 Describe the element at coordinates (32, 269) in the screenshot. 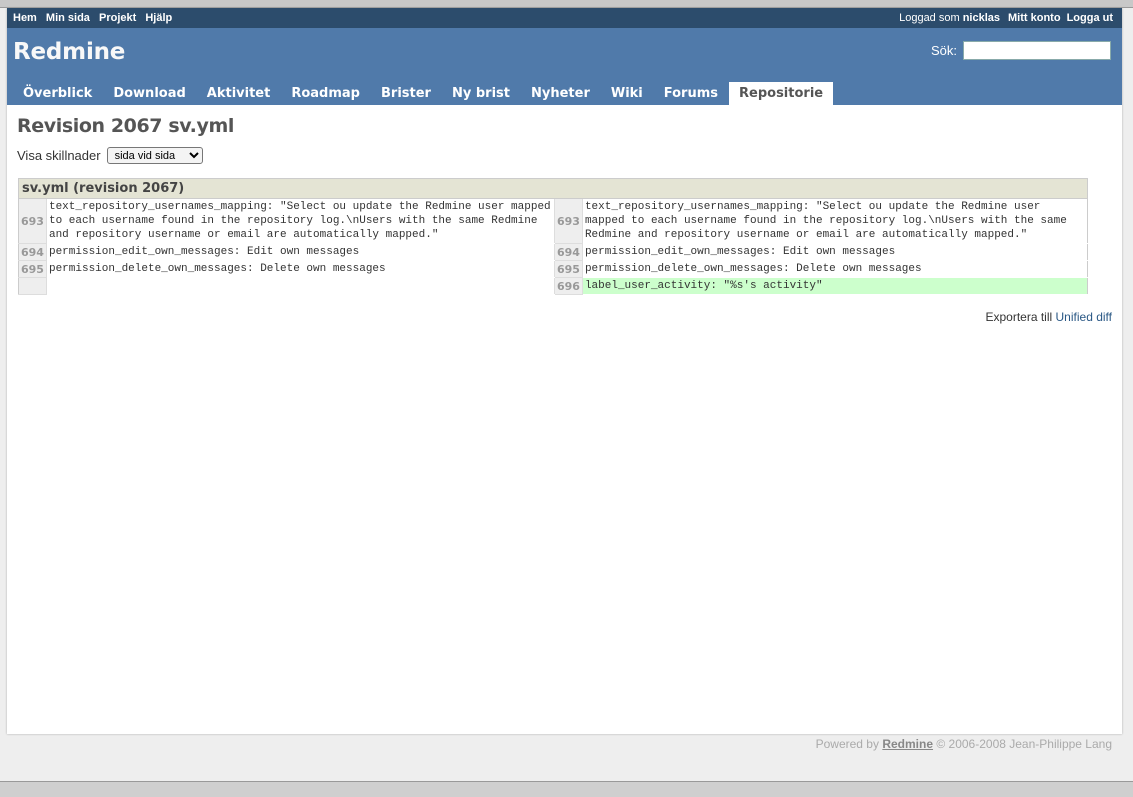

I see `left-line-number: 695` at that location.